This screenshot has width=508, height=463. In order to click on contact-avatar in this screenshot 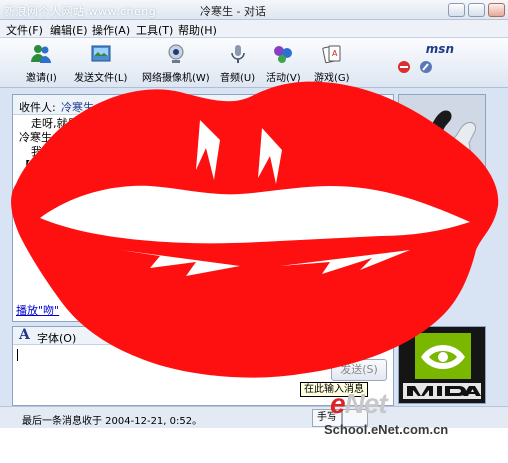, I will do `click(442, 134)`.